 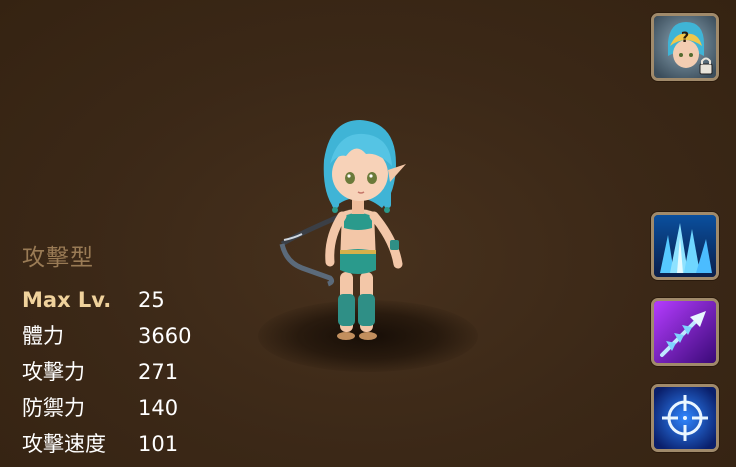 What do you see at coordinates (53, 372) in the screenshot?
I see `stat-label: 攻擊力` at bounding box center [53, 372].